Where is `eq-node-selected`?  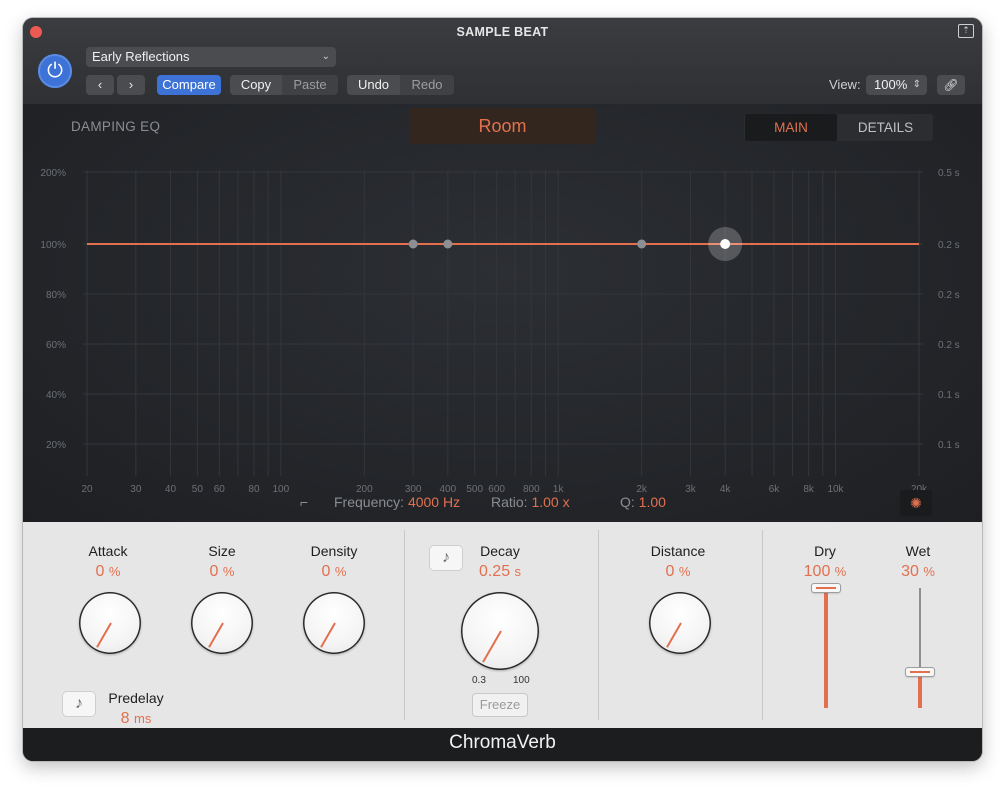
eq-node-selected is located at coordinates (725, 244).